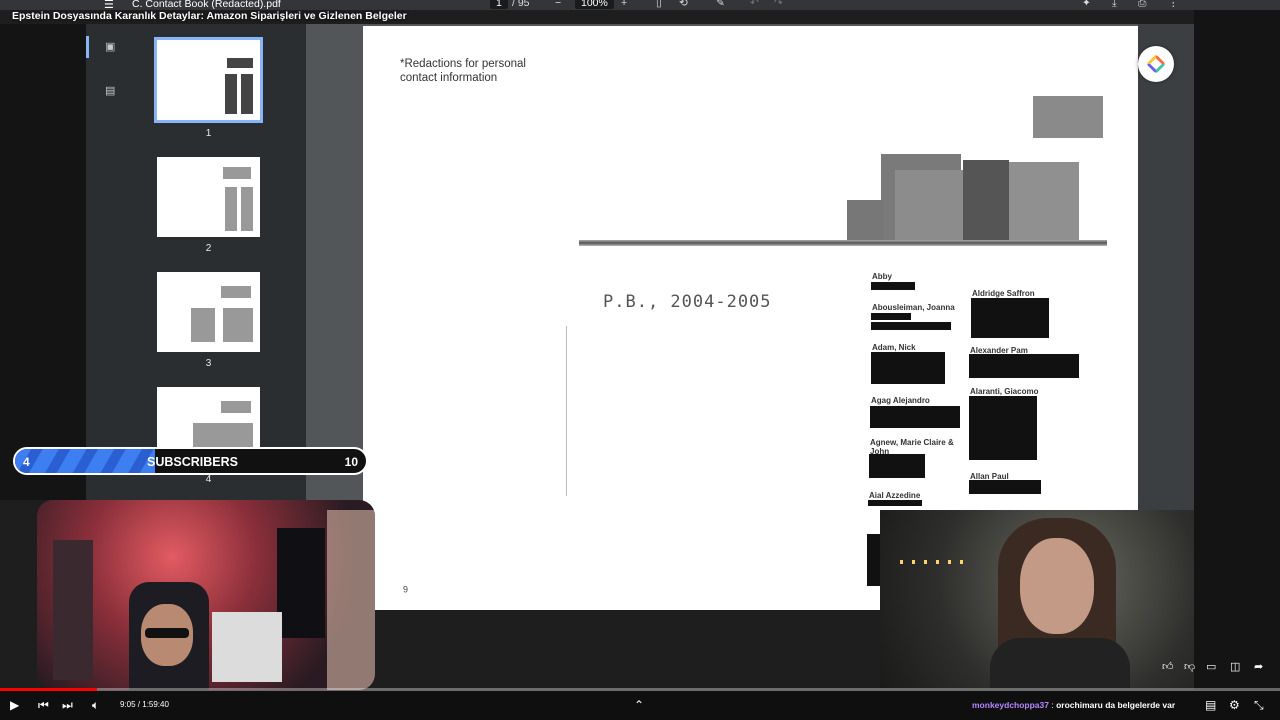 The image size is (1280, 720). I want to click on background-right, so click(1237, 345).